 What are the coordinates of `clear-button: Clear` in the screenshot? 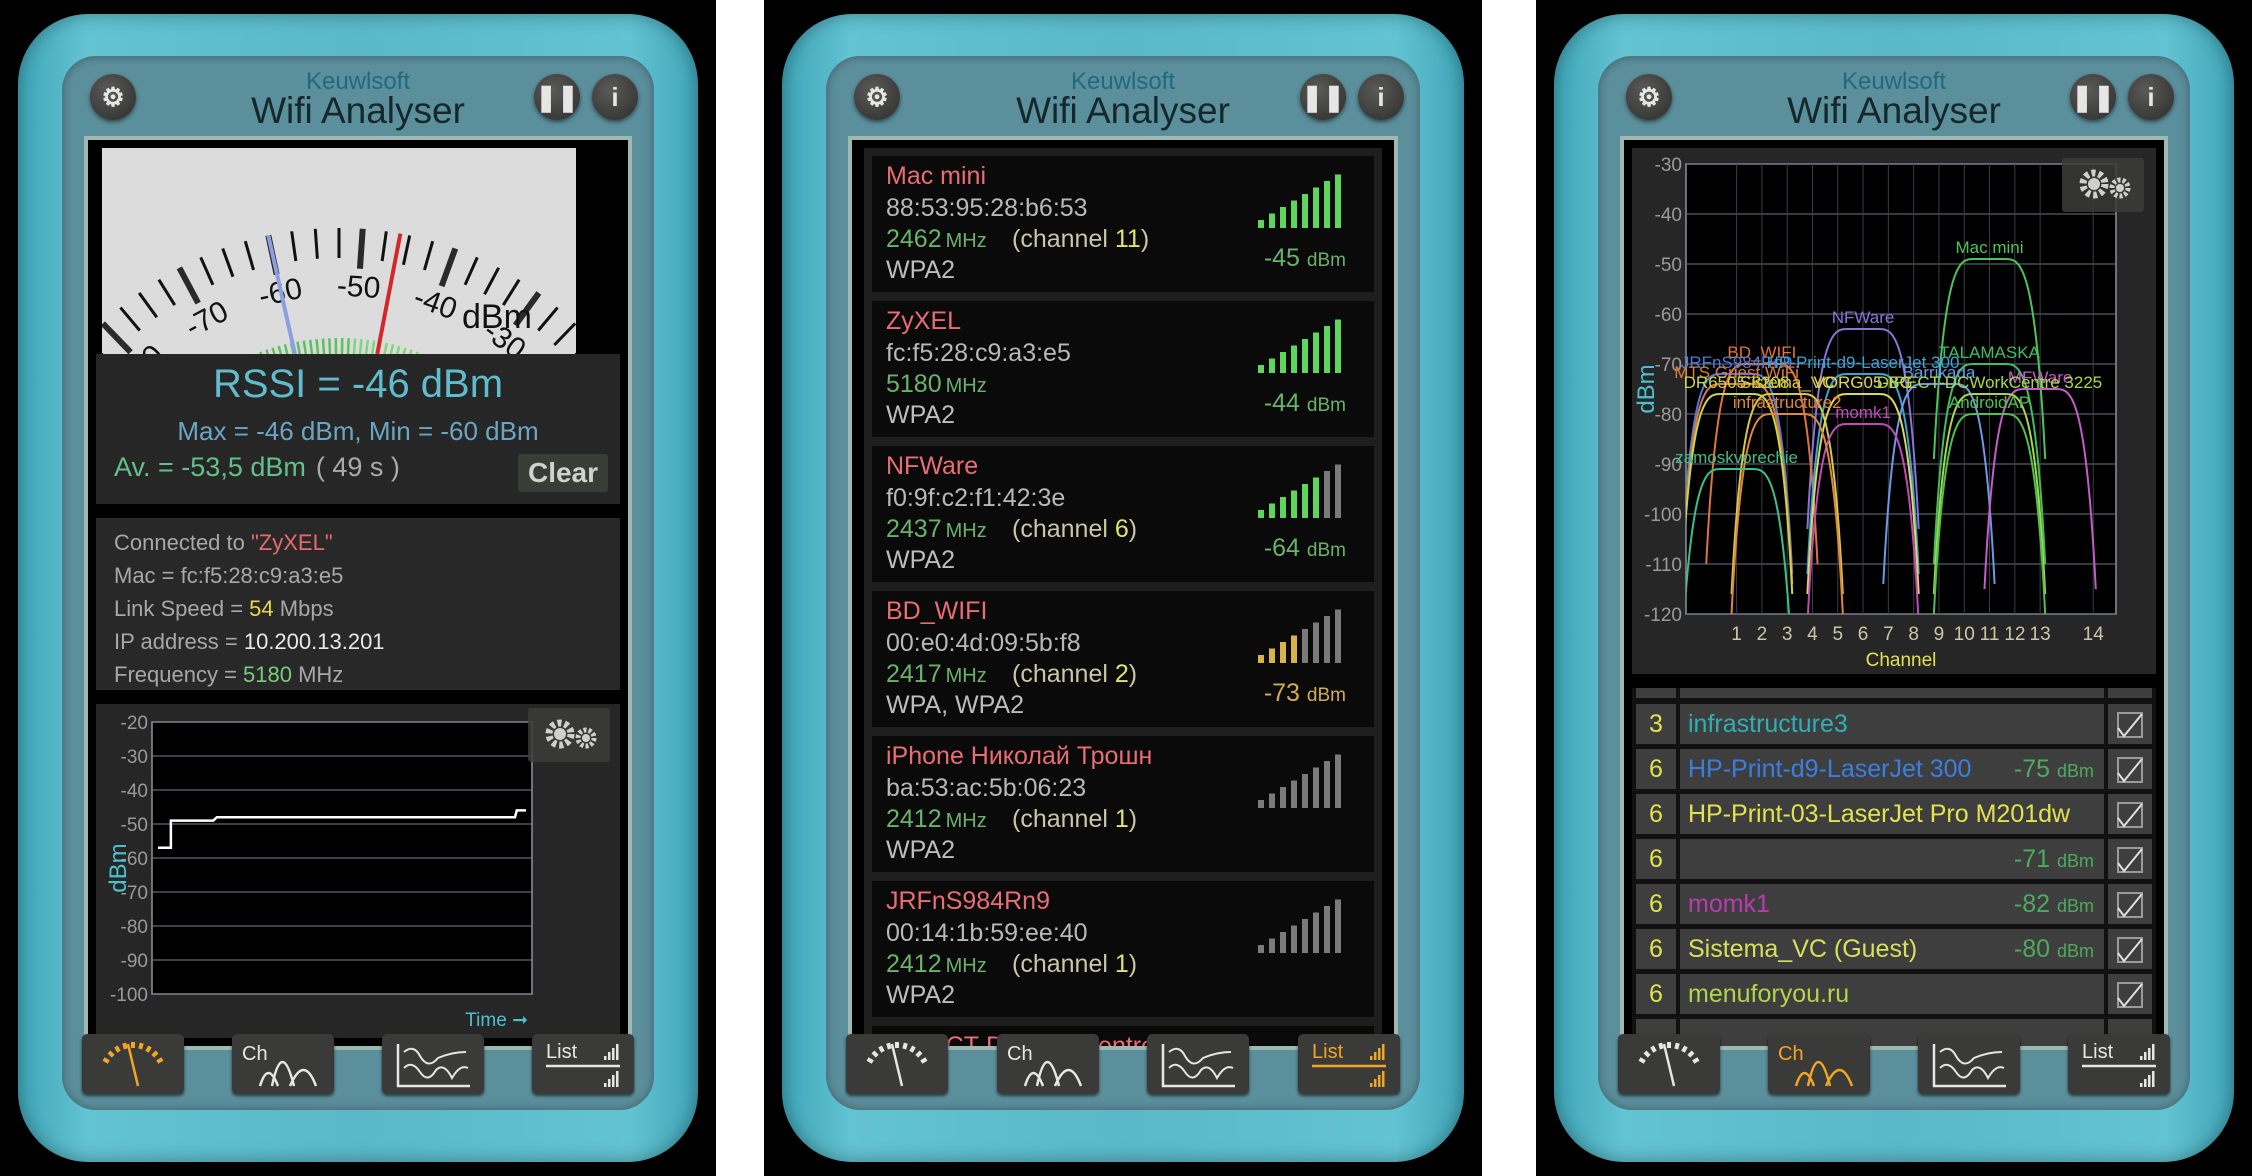 It's located at (563, 473).